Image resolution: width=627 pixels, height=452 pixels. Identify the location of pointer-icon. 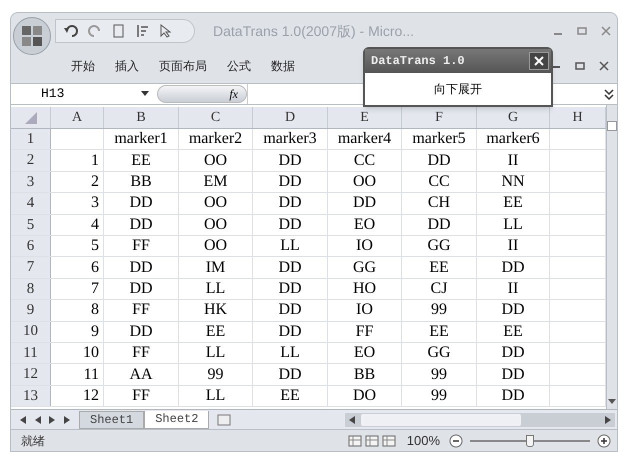
(166, 31).